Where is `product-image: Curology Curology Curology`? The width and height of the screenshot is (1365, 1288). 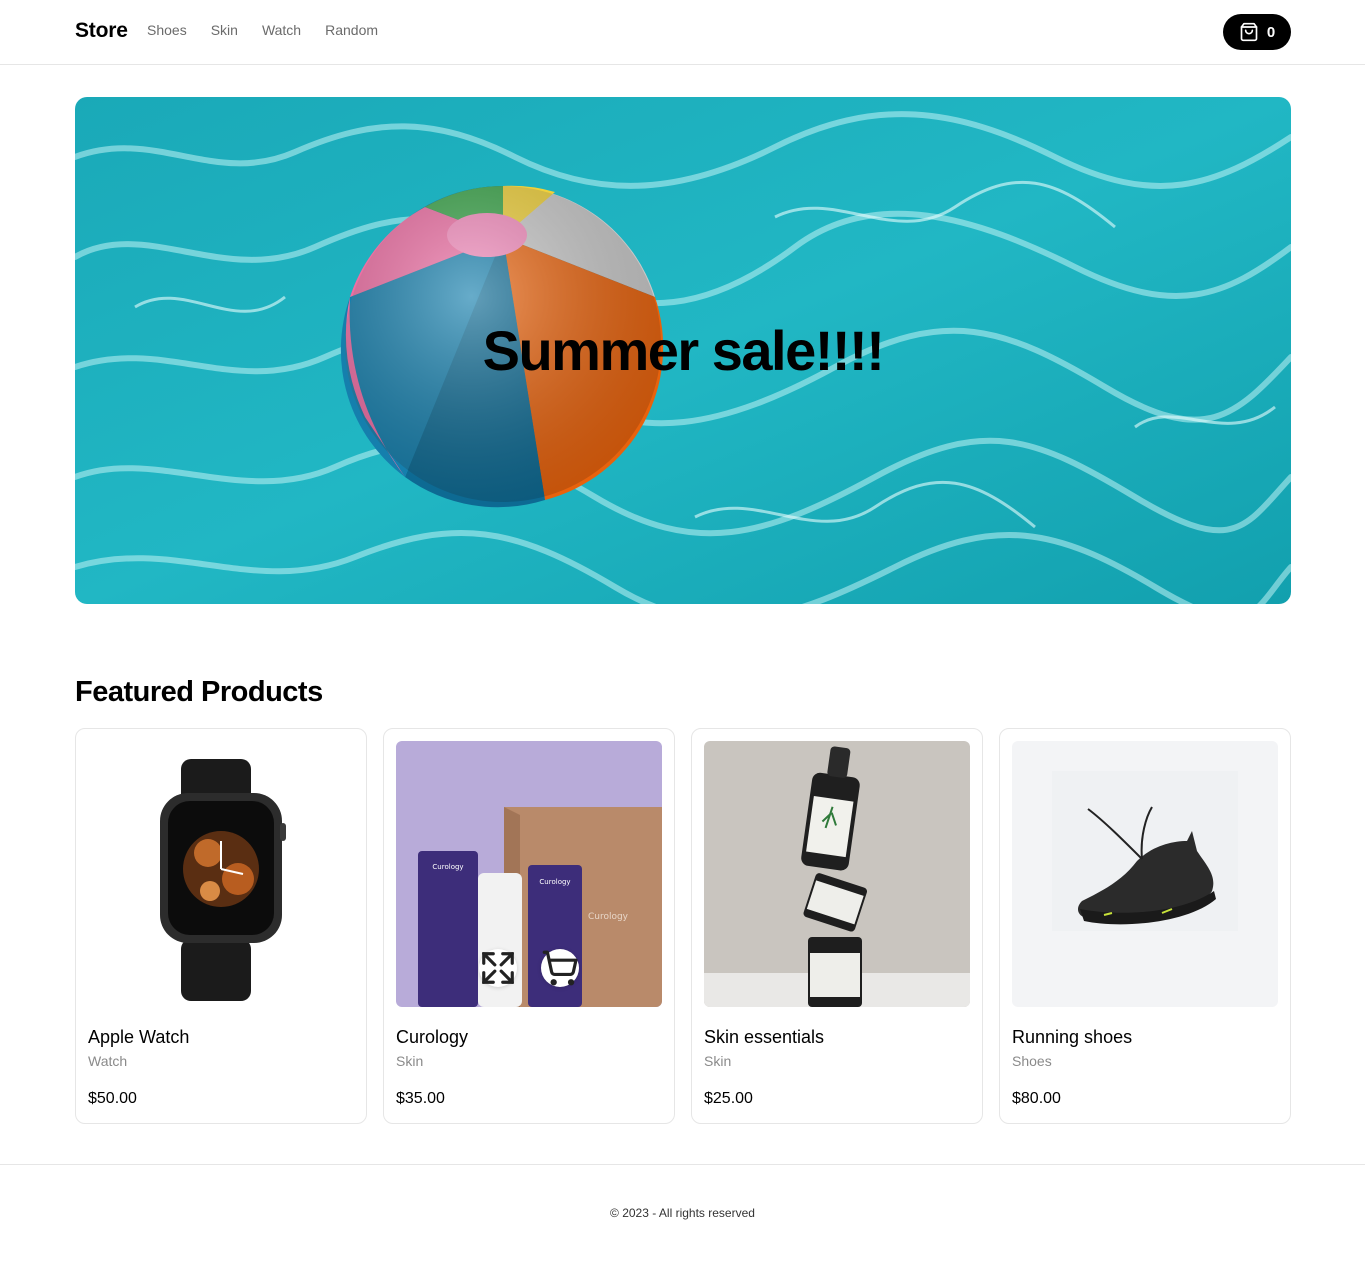 product-image: Curology Curology Curology is located at coordinates (529, 874).